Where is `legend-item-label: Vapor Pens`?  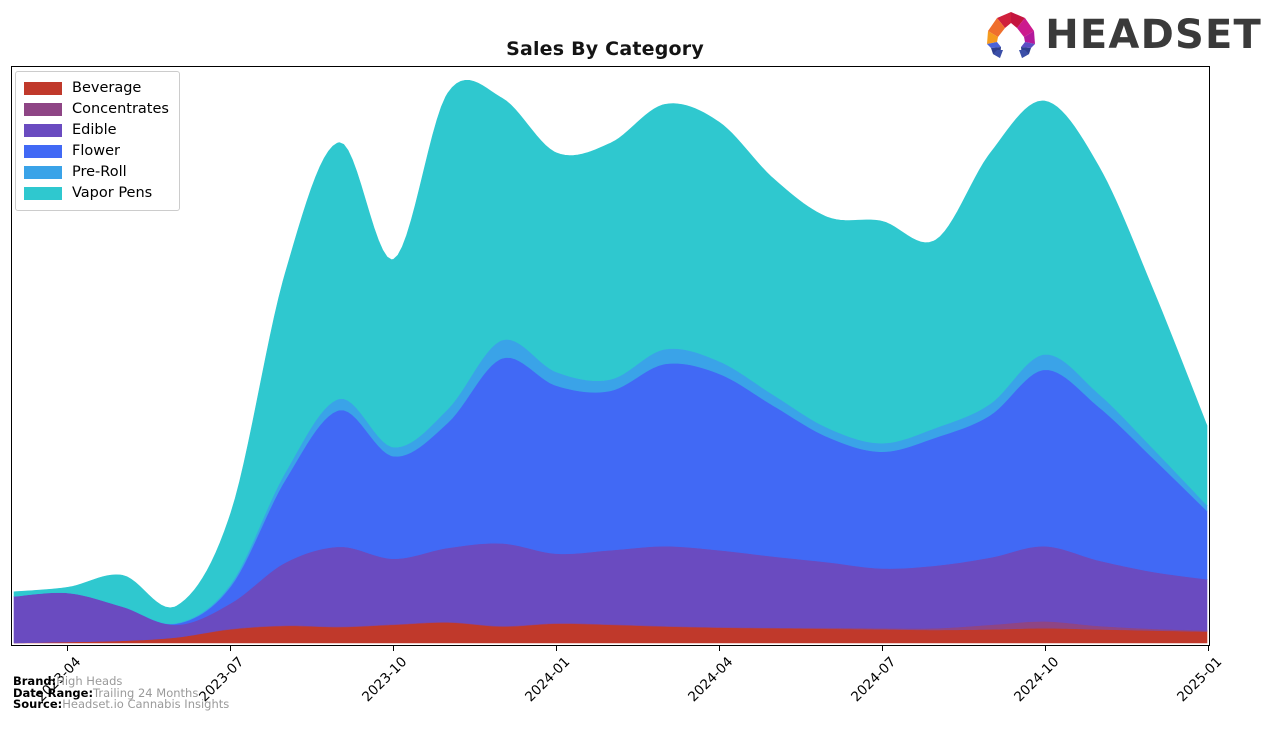
legend-item-label: Vapor Pens is located at coordinates (112, 193).